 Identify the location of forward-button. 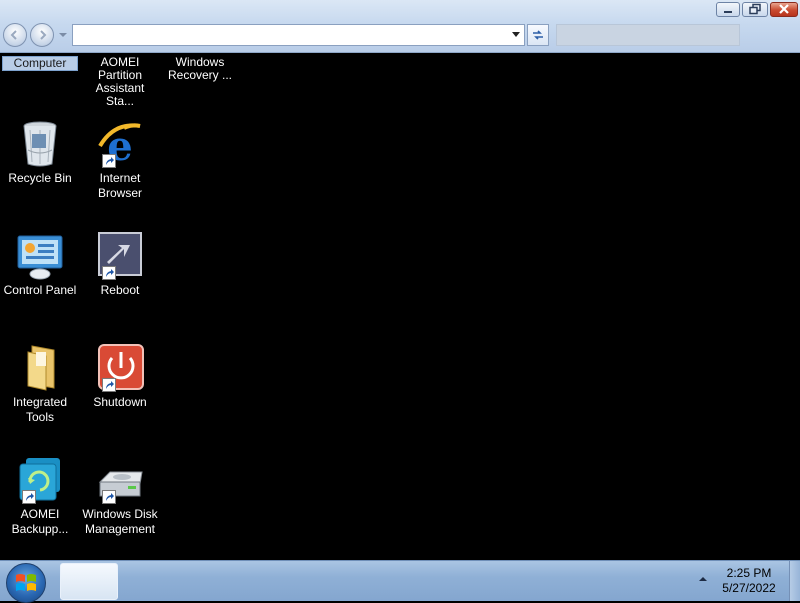
(42, 35).